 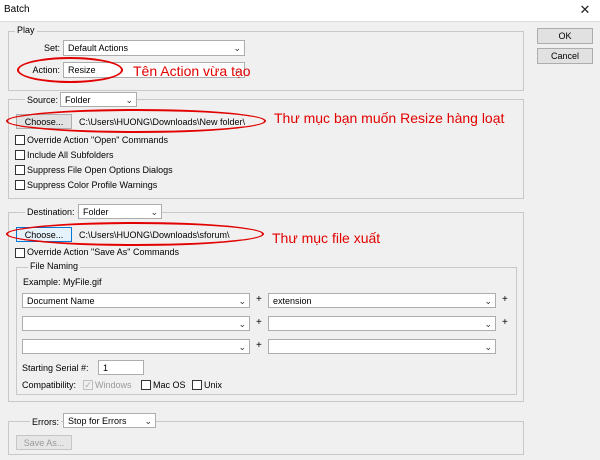 What do you see at coordinates (565, 36) in the screenshot?
I see `ok-button: OK` at bounding box center [565, 36].